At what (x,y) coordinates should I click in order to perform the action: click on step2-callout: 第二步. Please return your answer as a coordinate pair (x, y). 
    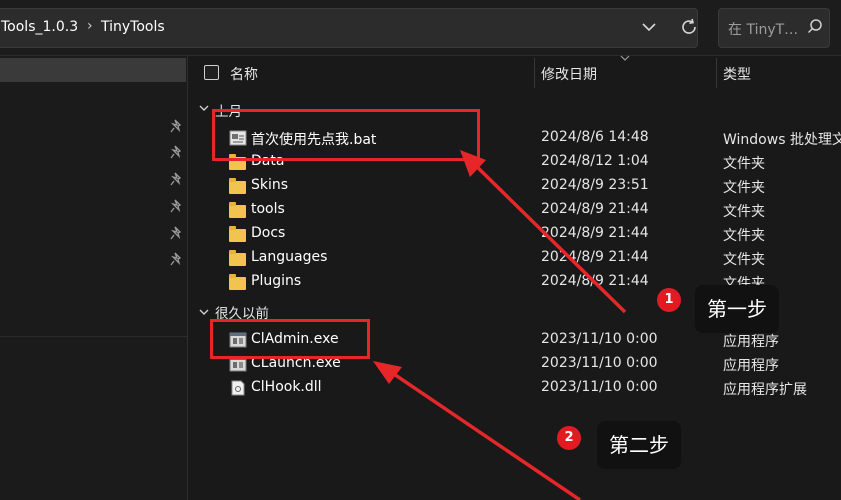
    Looking at the image, I should click on (639, 445).